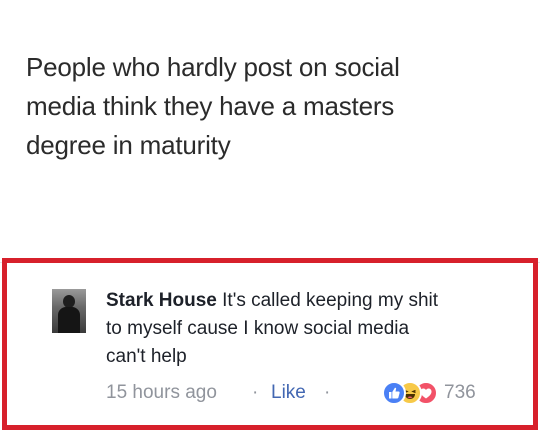 This screenshot has width=540, height=432. Describe the element at coordinates (394, 393) in the screenshot. I see `like-icon` at that location.